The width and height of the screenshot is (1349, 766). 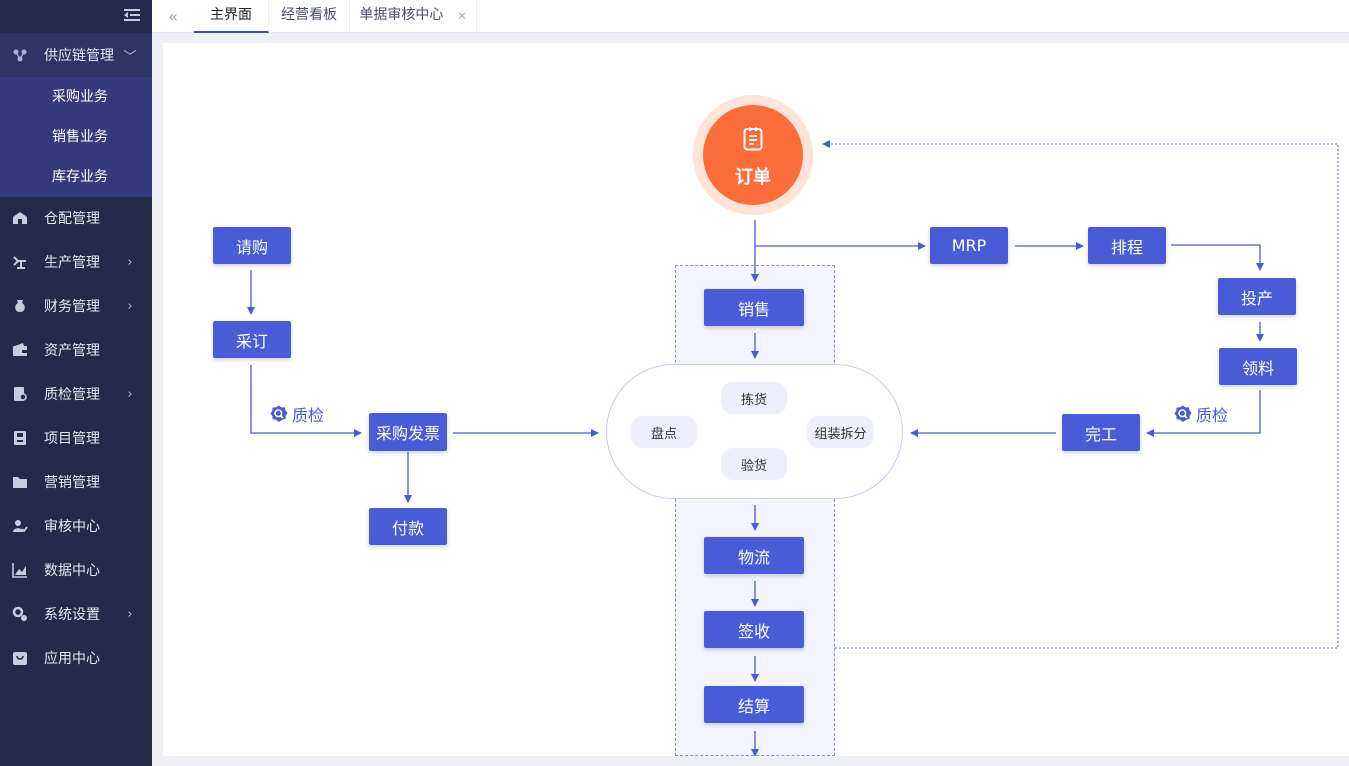 What do you see at coordinates (76, 177) in the screenshot?
I see `submenu-item-inventory: 库存业务` at bounding box center [76, 177].